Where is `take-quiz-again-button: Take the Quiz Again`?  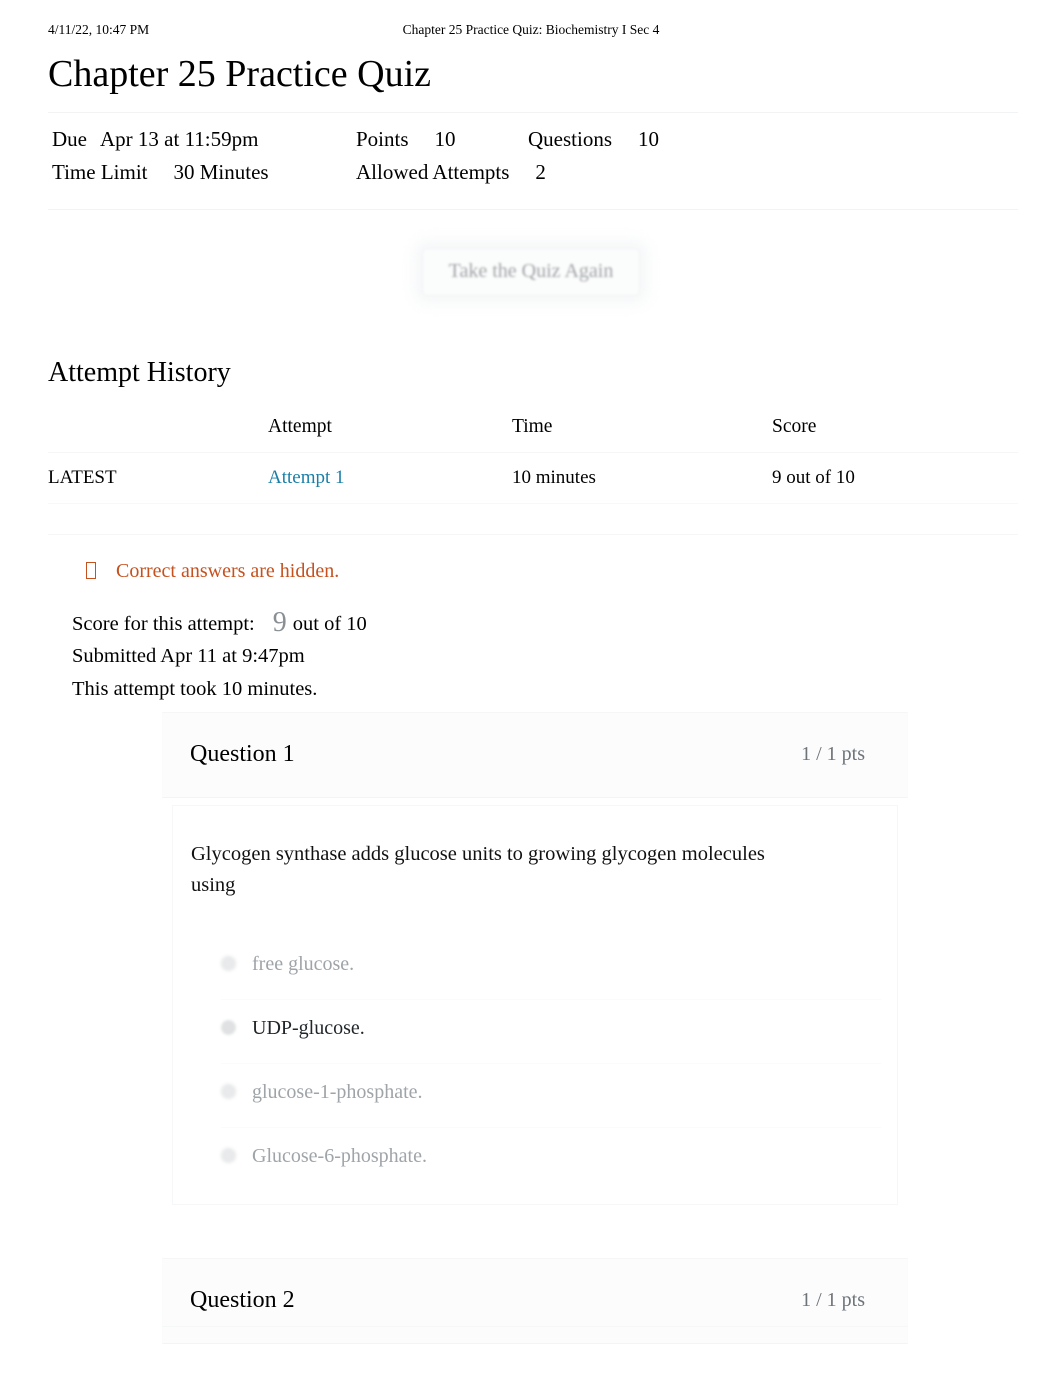 take-quiz-again-button: Take the Quiz Again is located at coordinates (531, 272).